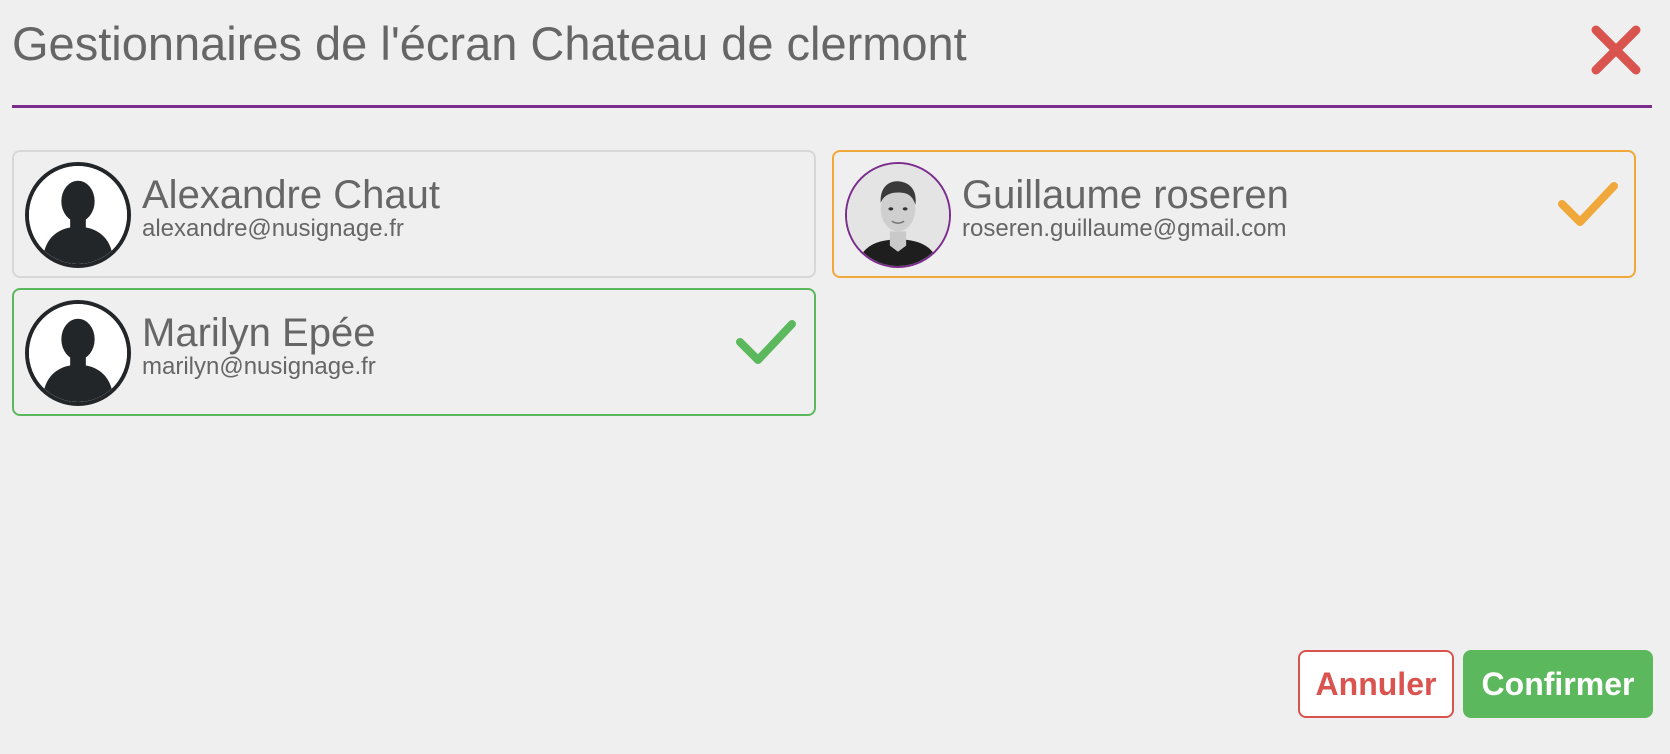 This screenshot has height=754, width=1670. I want to click on manager-email: marilyn@nusignage.fr, so click(259, 366).